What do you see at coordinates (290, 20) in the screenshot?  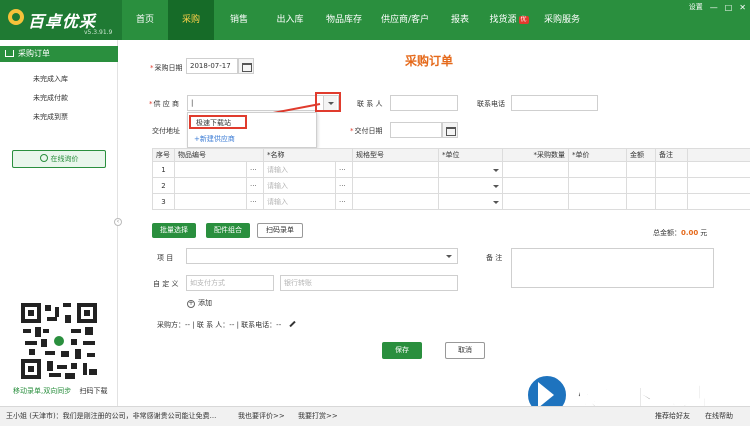 I see `nav-stock-io: 出入库` at bounding box center [290, 20].